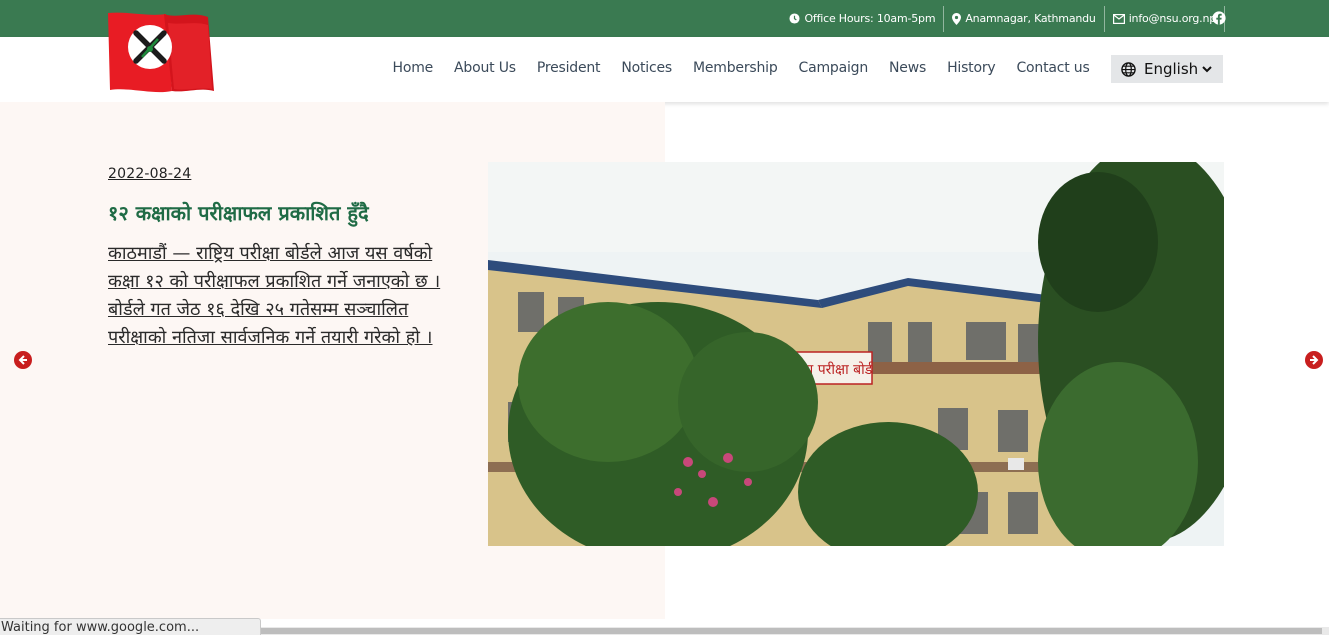 The image size is (1329, 635). I want to click on nav-president: President, so click(568, 68).